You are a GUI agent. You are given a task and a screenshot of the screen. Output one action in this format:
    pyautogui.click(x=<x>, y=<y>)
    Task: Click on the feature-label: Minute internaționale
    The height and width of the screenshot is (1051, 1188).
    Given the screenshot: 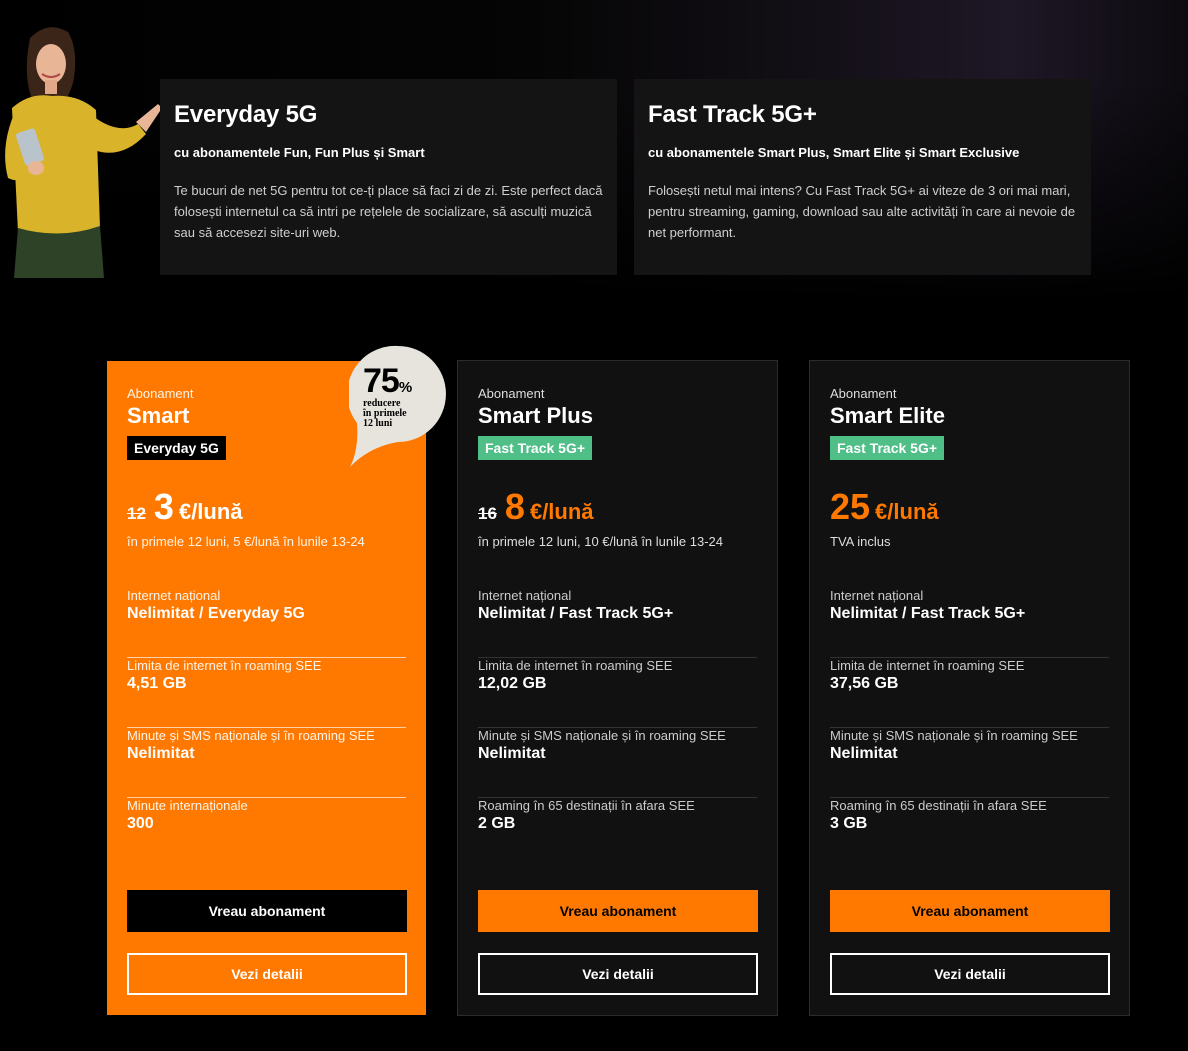 What is the action you would take?
    pyautogui.click(x=187, y=805)
    